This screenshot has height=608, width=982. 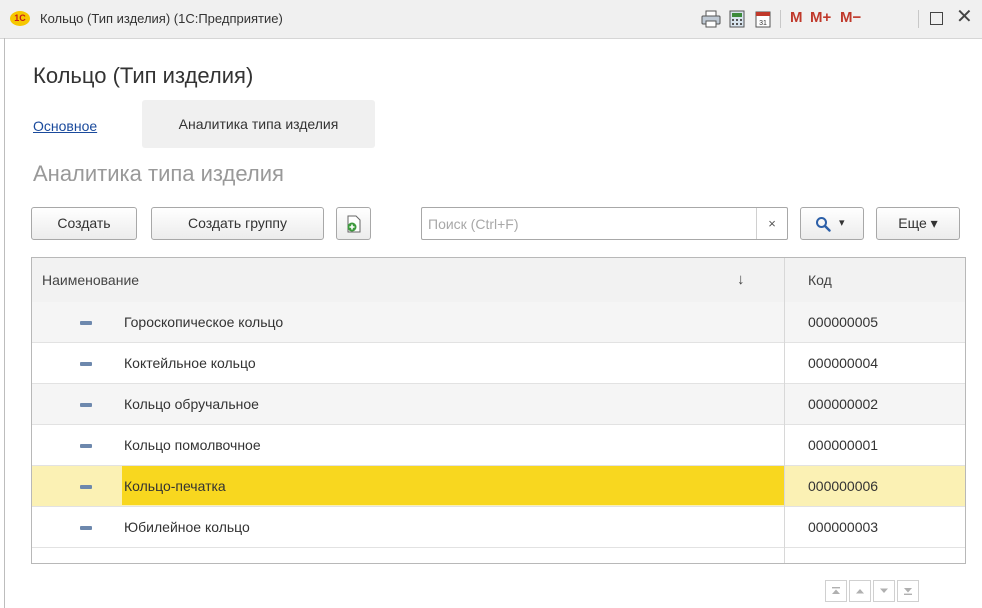 I want to click on create-button: Создать, so click(x=84, y=223).